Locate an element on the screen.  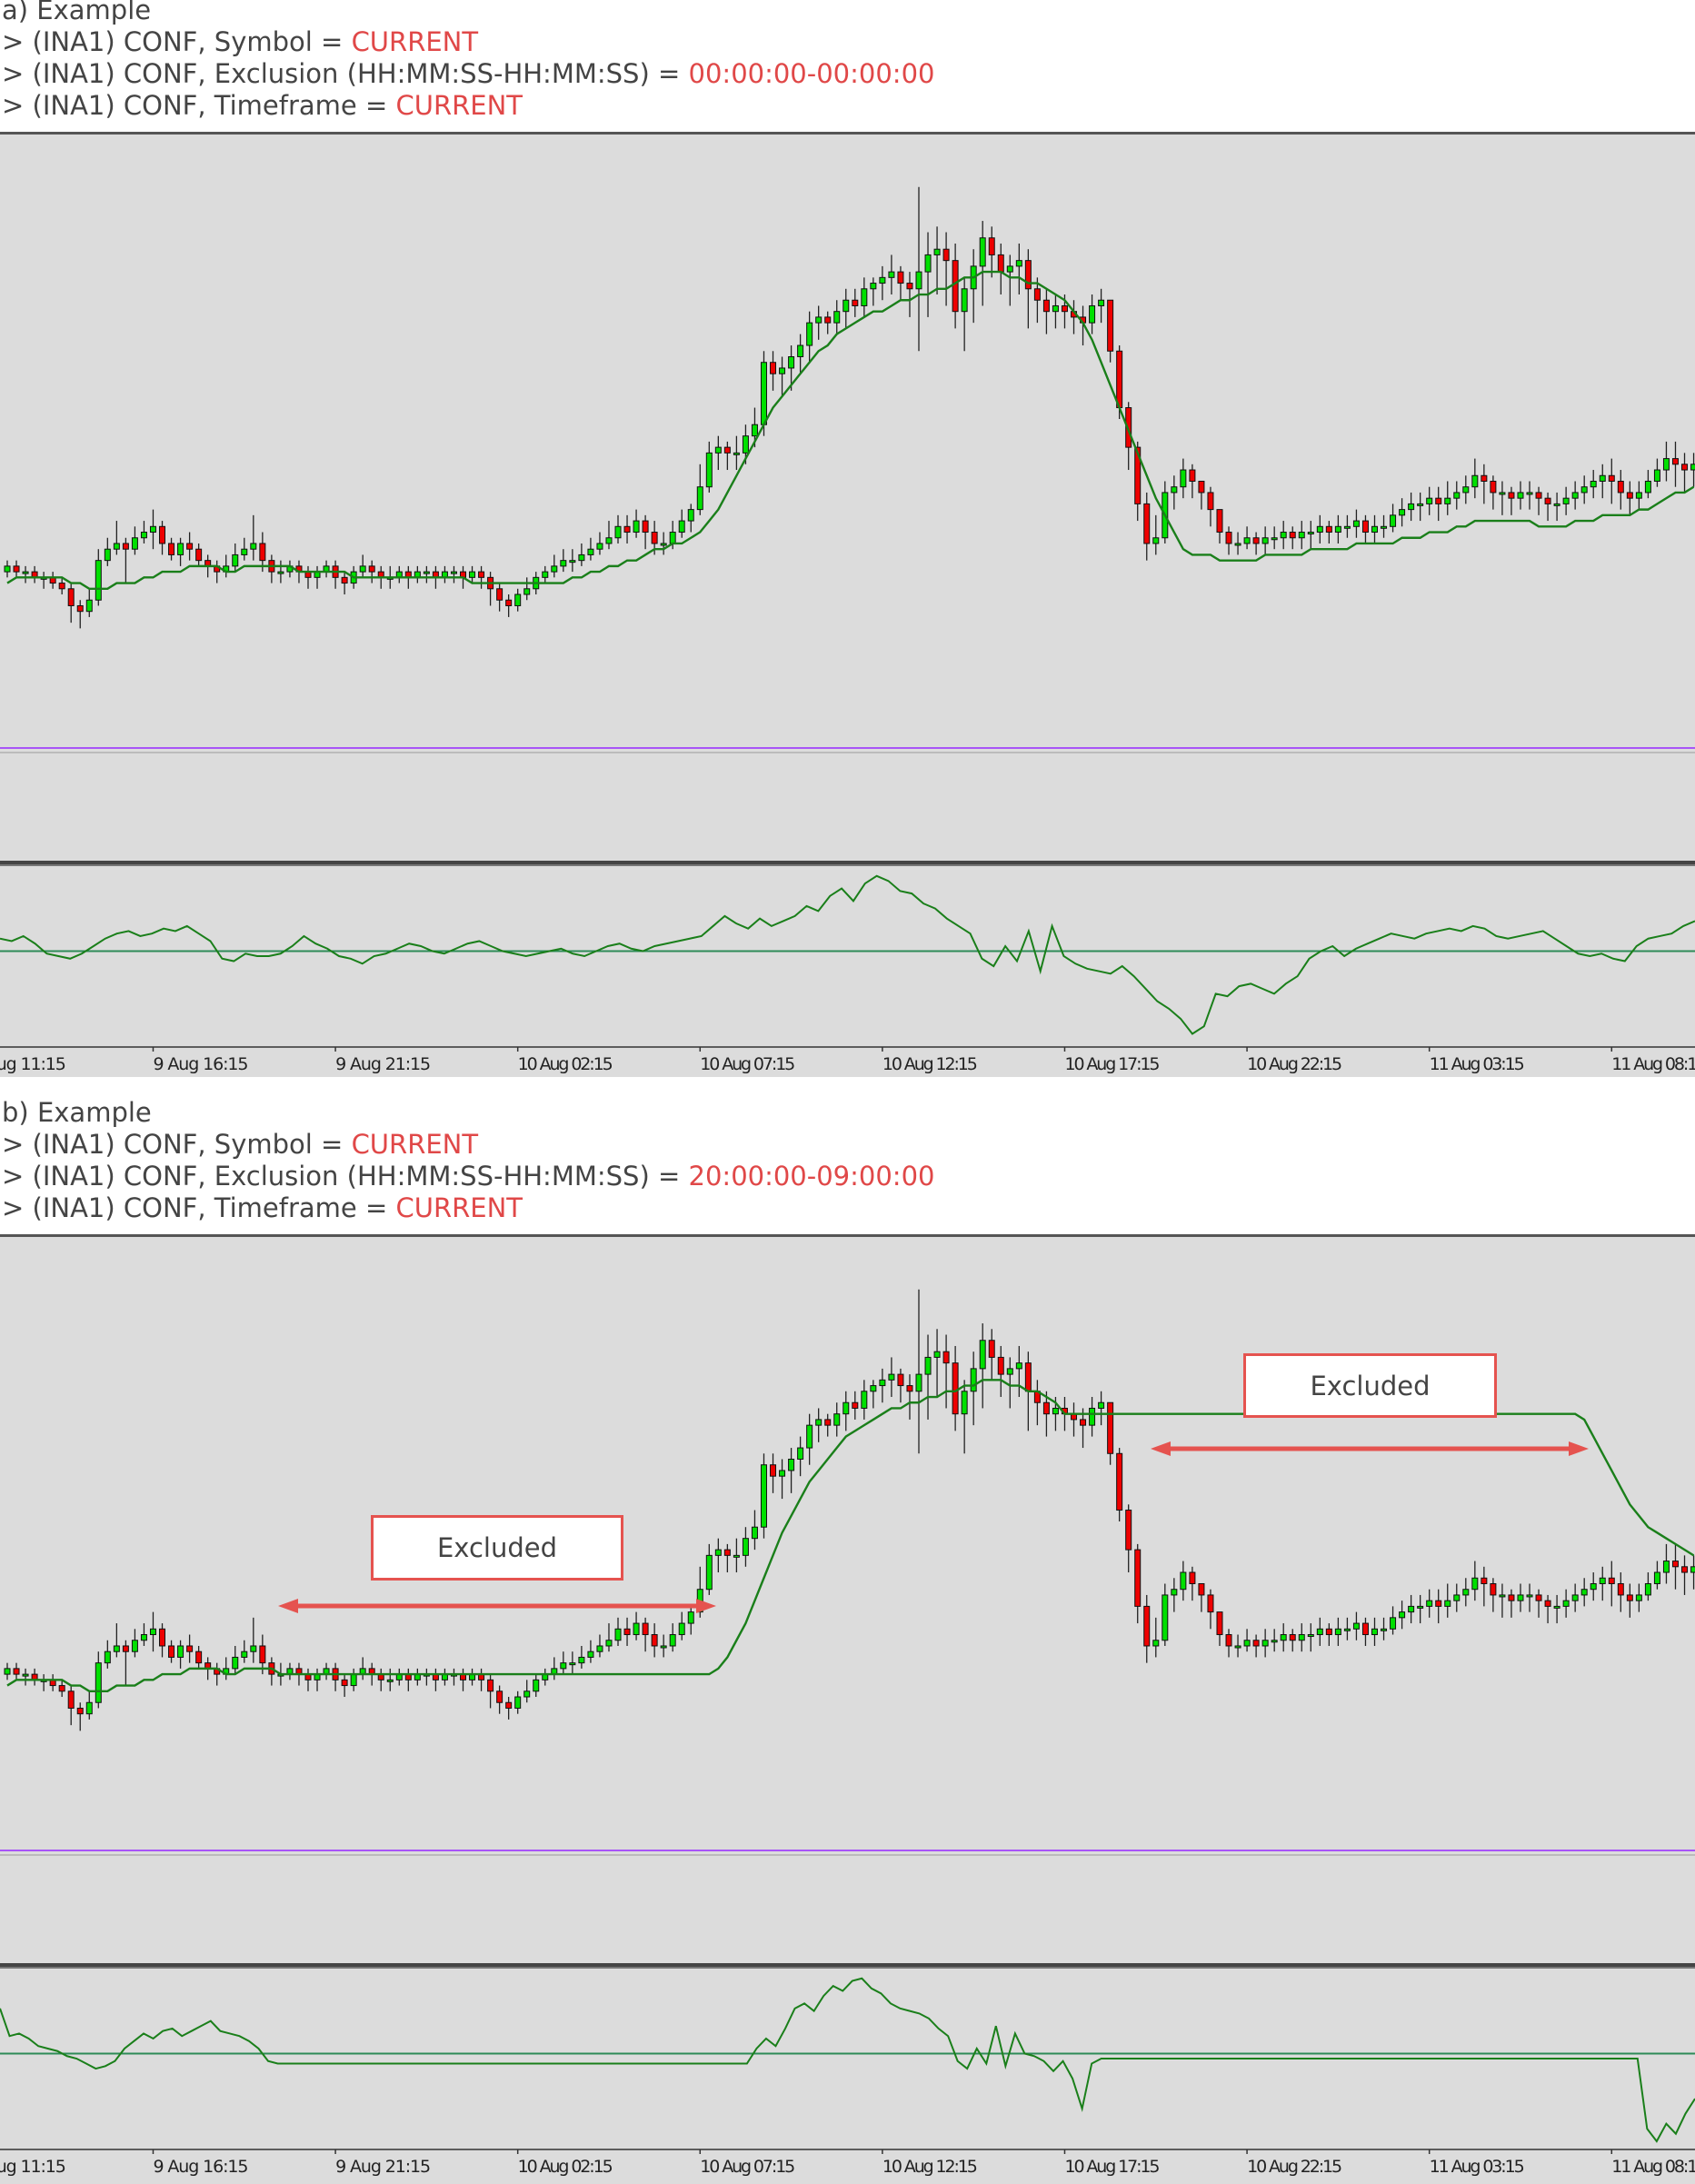
x-tick-label: 10 Aug 22:15 is located at coordinates (1295, 2167).